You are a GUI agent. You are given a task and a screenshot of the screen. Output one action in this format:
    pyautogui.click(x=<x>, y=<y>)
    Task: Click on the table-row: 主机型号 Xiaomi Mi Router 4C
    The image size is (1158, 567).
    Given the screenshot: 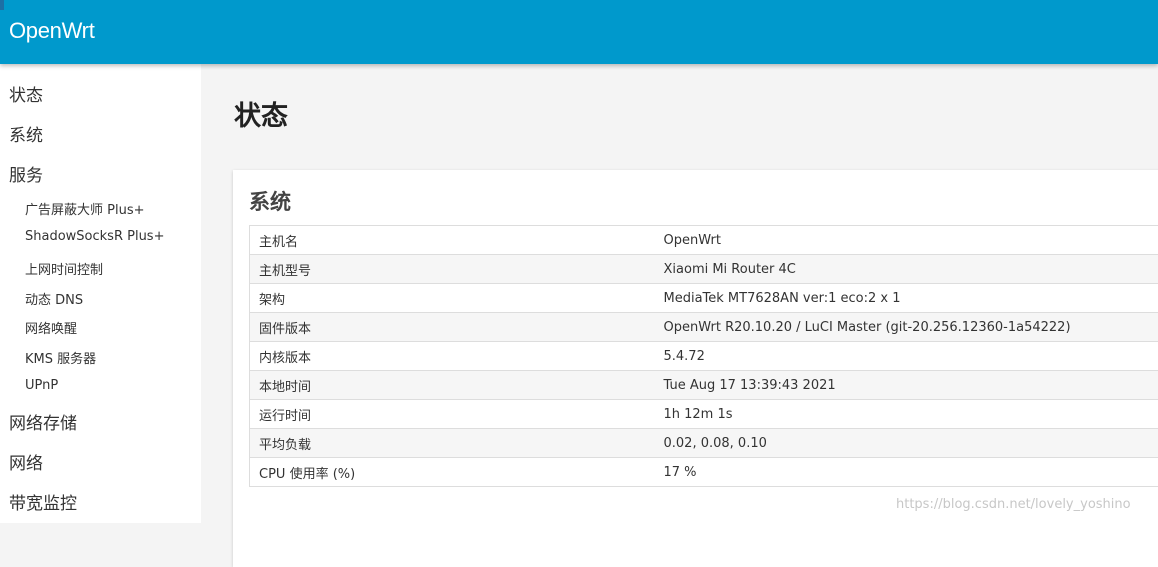 What is the action you would take?
    pyautogui.click(x=704, y=269)
    